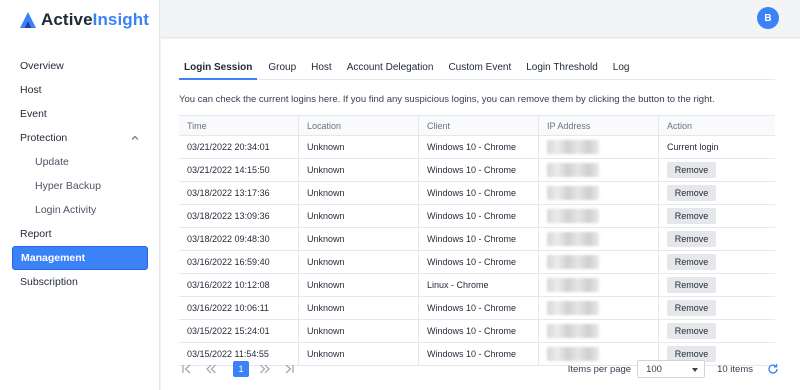 The width and height of the screenshot is (800, 390). What do you see at coordinates (265, 369) in the screenshot?
I see `next-page-icon` at bounding box center [265, 369].